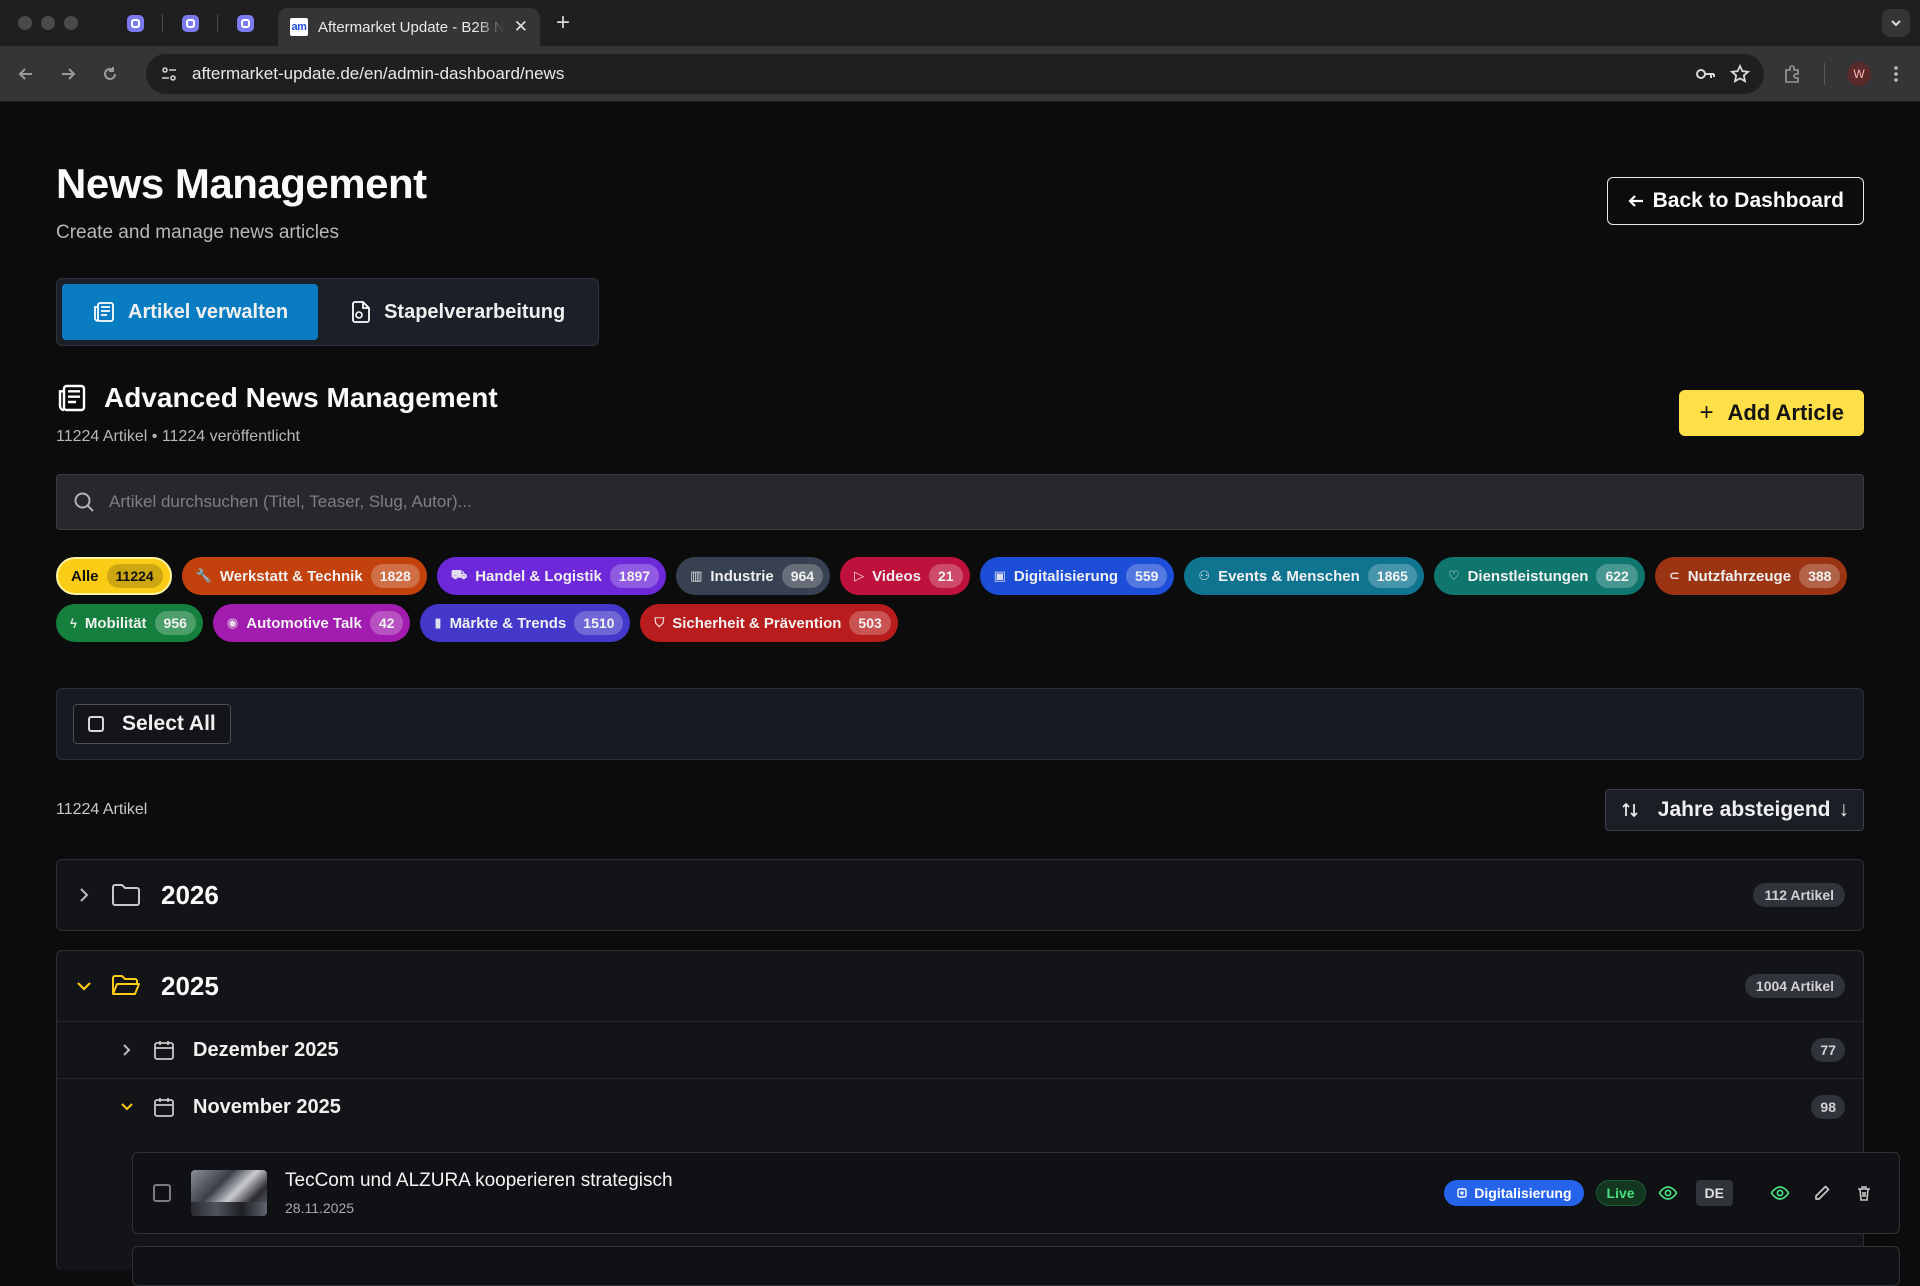 The image size is (1920, 1286). Describe the element at coordinates (753, 576) in the screenshot. I see `category-chip-industrie: ▥ Industrie 964` at that location.